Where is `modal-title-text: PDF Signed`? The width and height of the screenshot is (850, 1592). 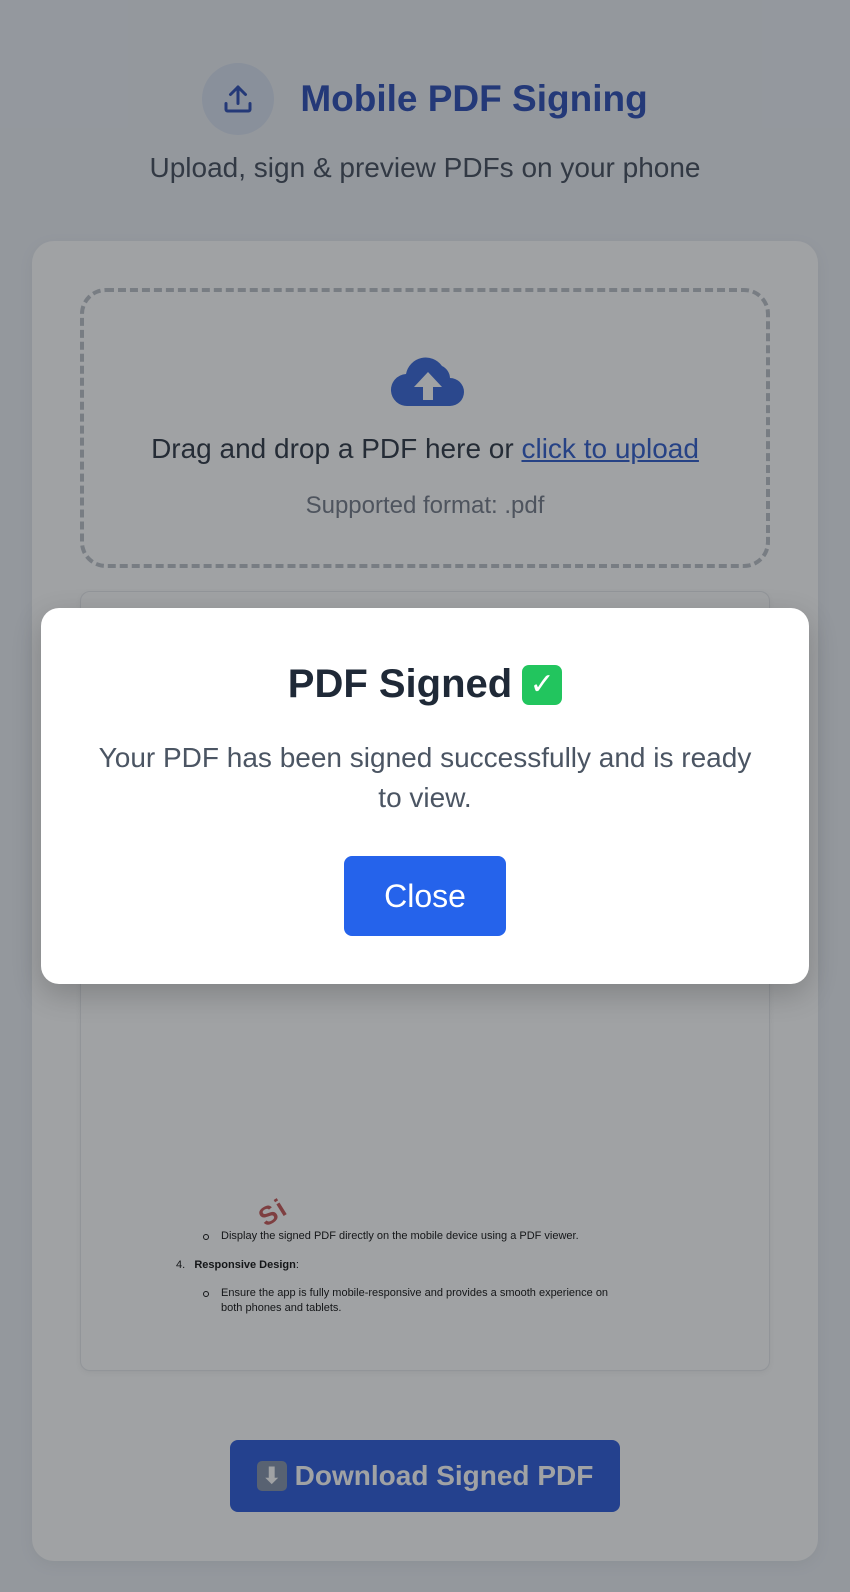 modal-title-text: PDF Signed is located at coordinates (400, 684).